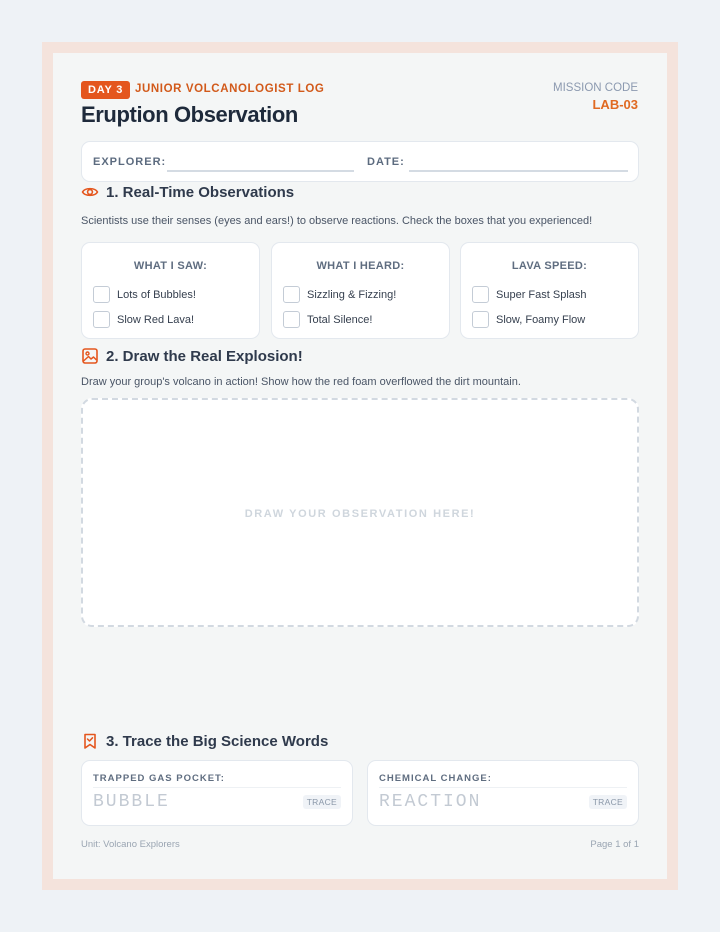  What do you see at coordinates (260, 171) in the screenshot?
I see `explorer-field` at bounding box center [260, 171].